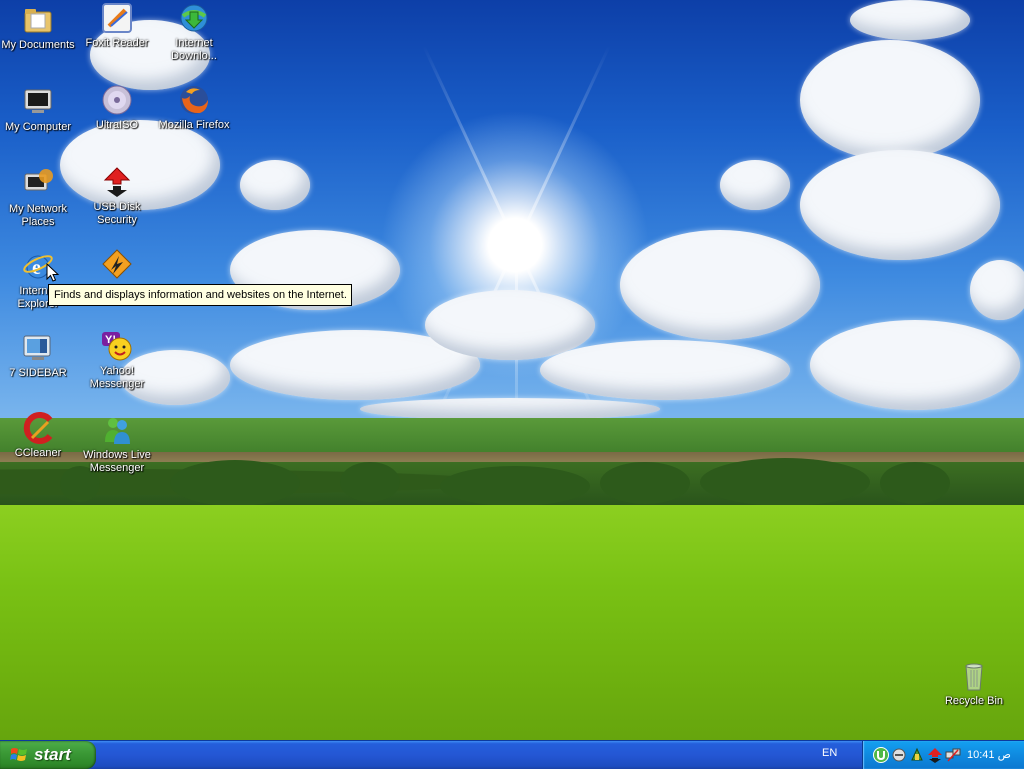 The height and width of the screenshot is (769, 1024). What do you see at coordinates (38, 348) in the screenshot?
I see `sidebar-icon` at bounding box center [38, 348].